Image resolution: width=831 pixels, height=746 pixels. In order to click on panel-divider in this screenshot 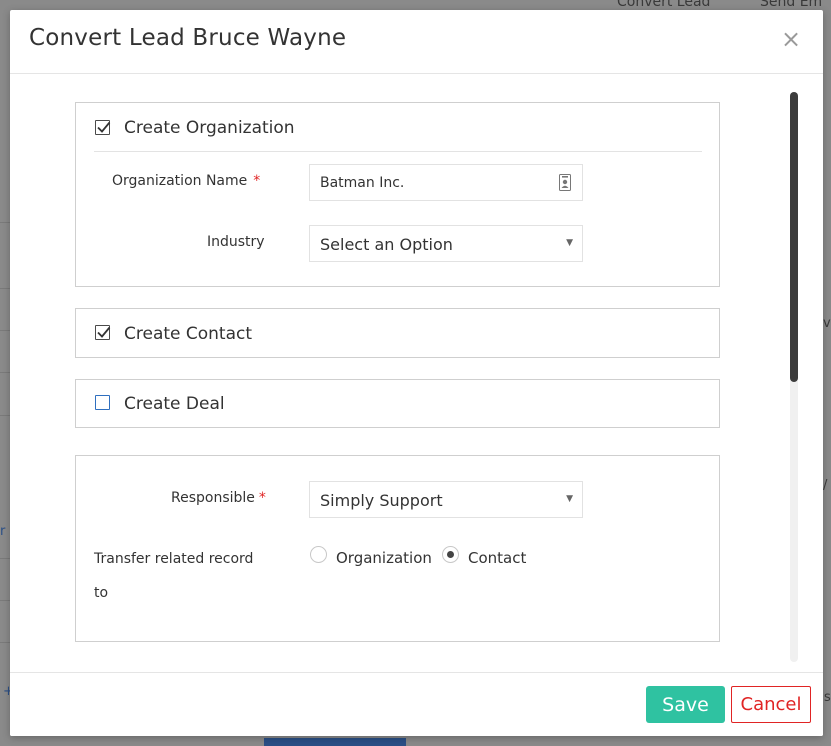, I will do `click(398, 151)`.